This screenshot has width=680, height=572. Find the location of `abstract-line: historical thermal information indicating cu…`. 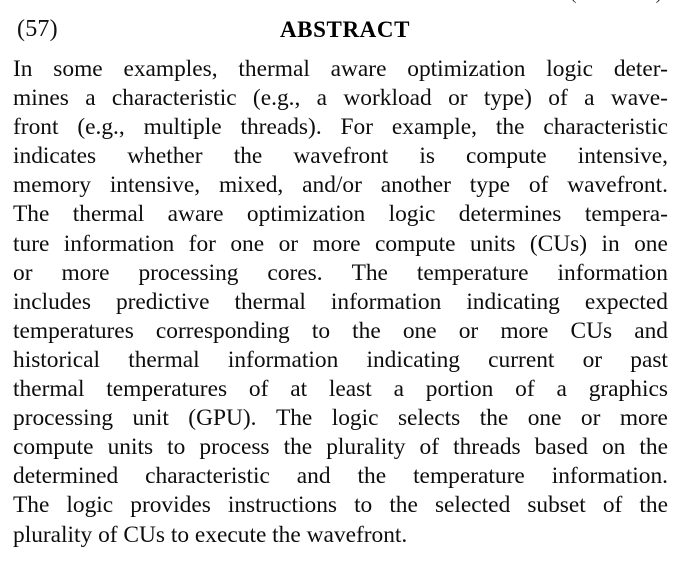

abstract-line: historical thermal information indicating cu… is located at coordinates (340, 359).